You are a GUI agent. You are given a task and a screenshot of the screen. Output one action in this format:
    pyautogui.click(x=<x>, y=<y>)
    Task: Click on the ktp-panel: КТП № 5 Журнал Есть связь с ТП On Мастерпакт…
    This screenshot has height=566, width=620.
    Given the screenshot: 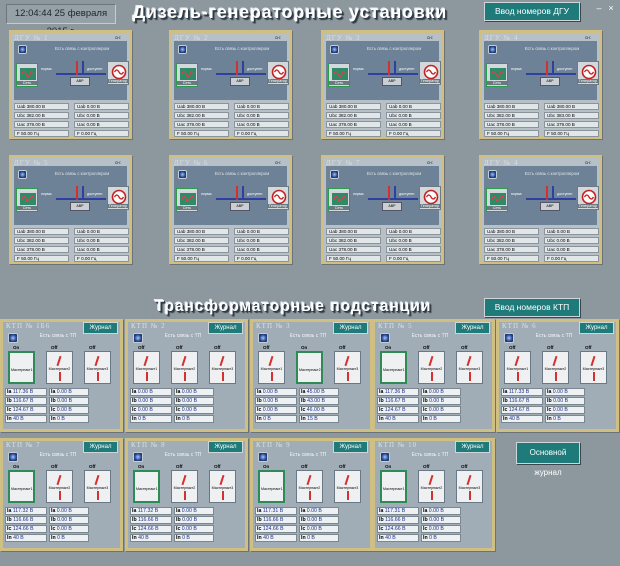 What is the action you would take?
    pyautogui.click(x=433, y=375)
    